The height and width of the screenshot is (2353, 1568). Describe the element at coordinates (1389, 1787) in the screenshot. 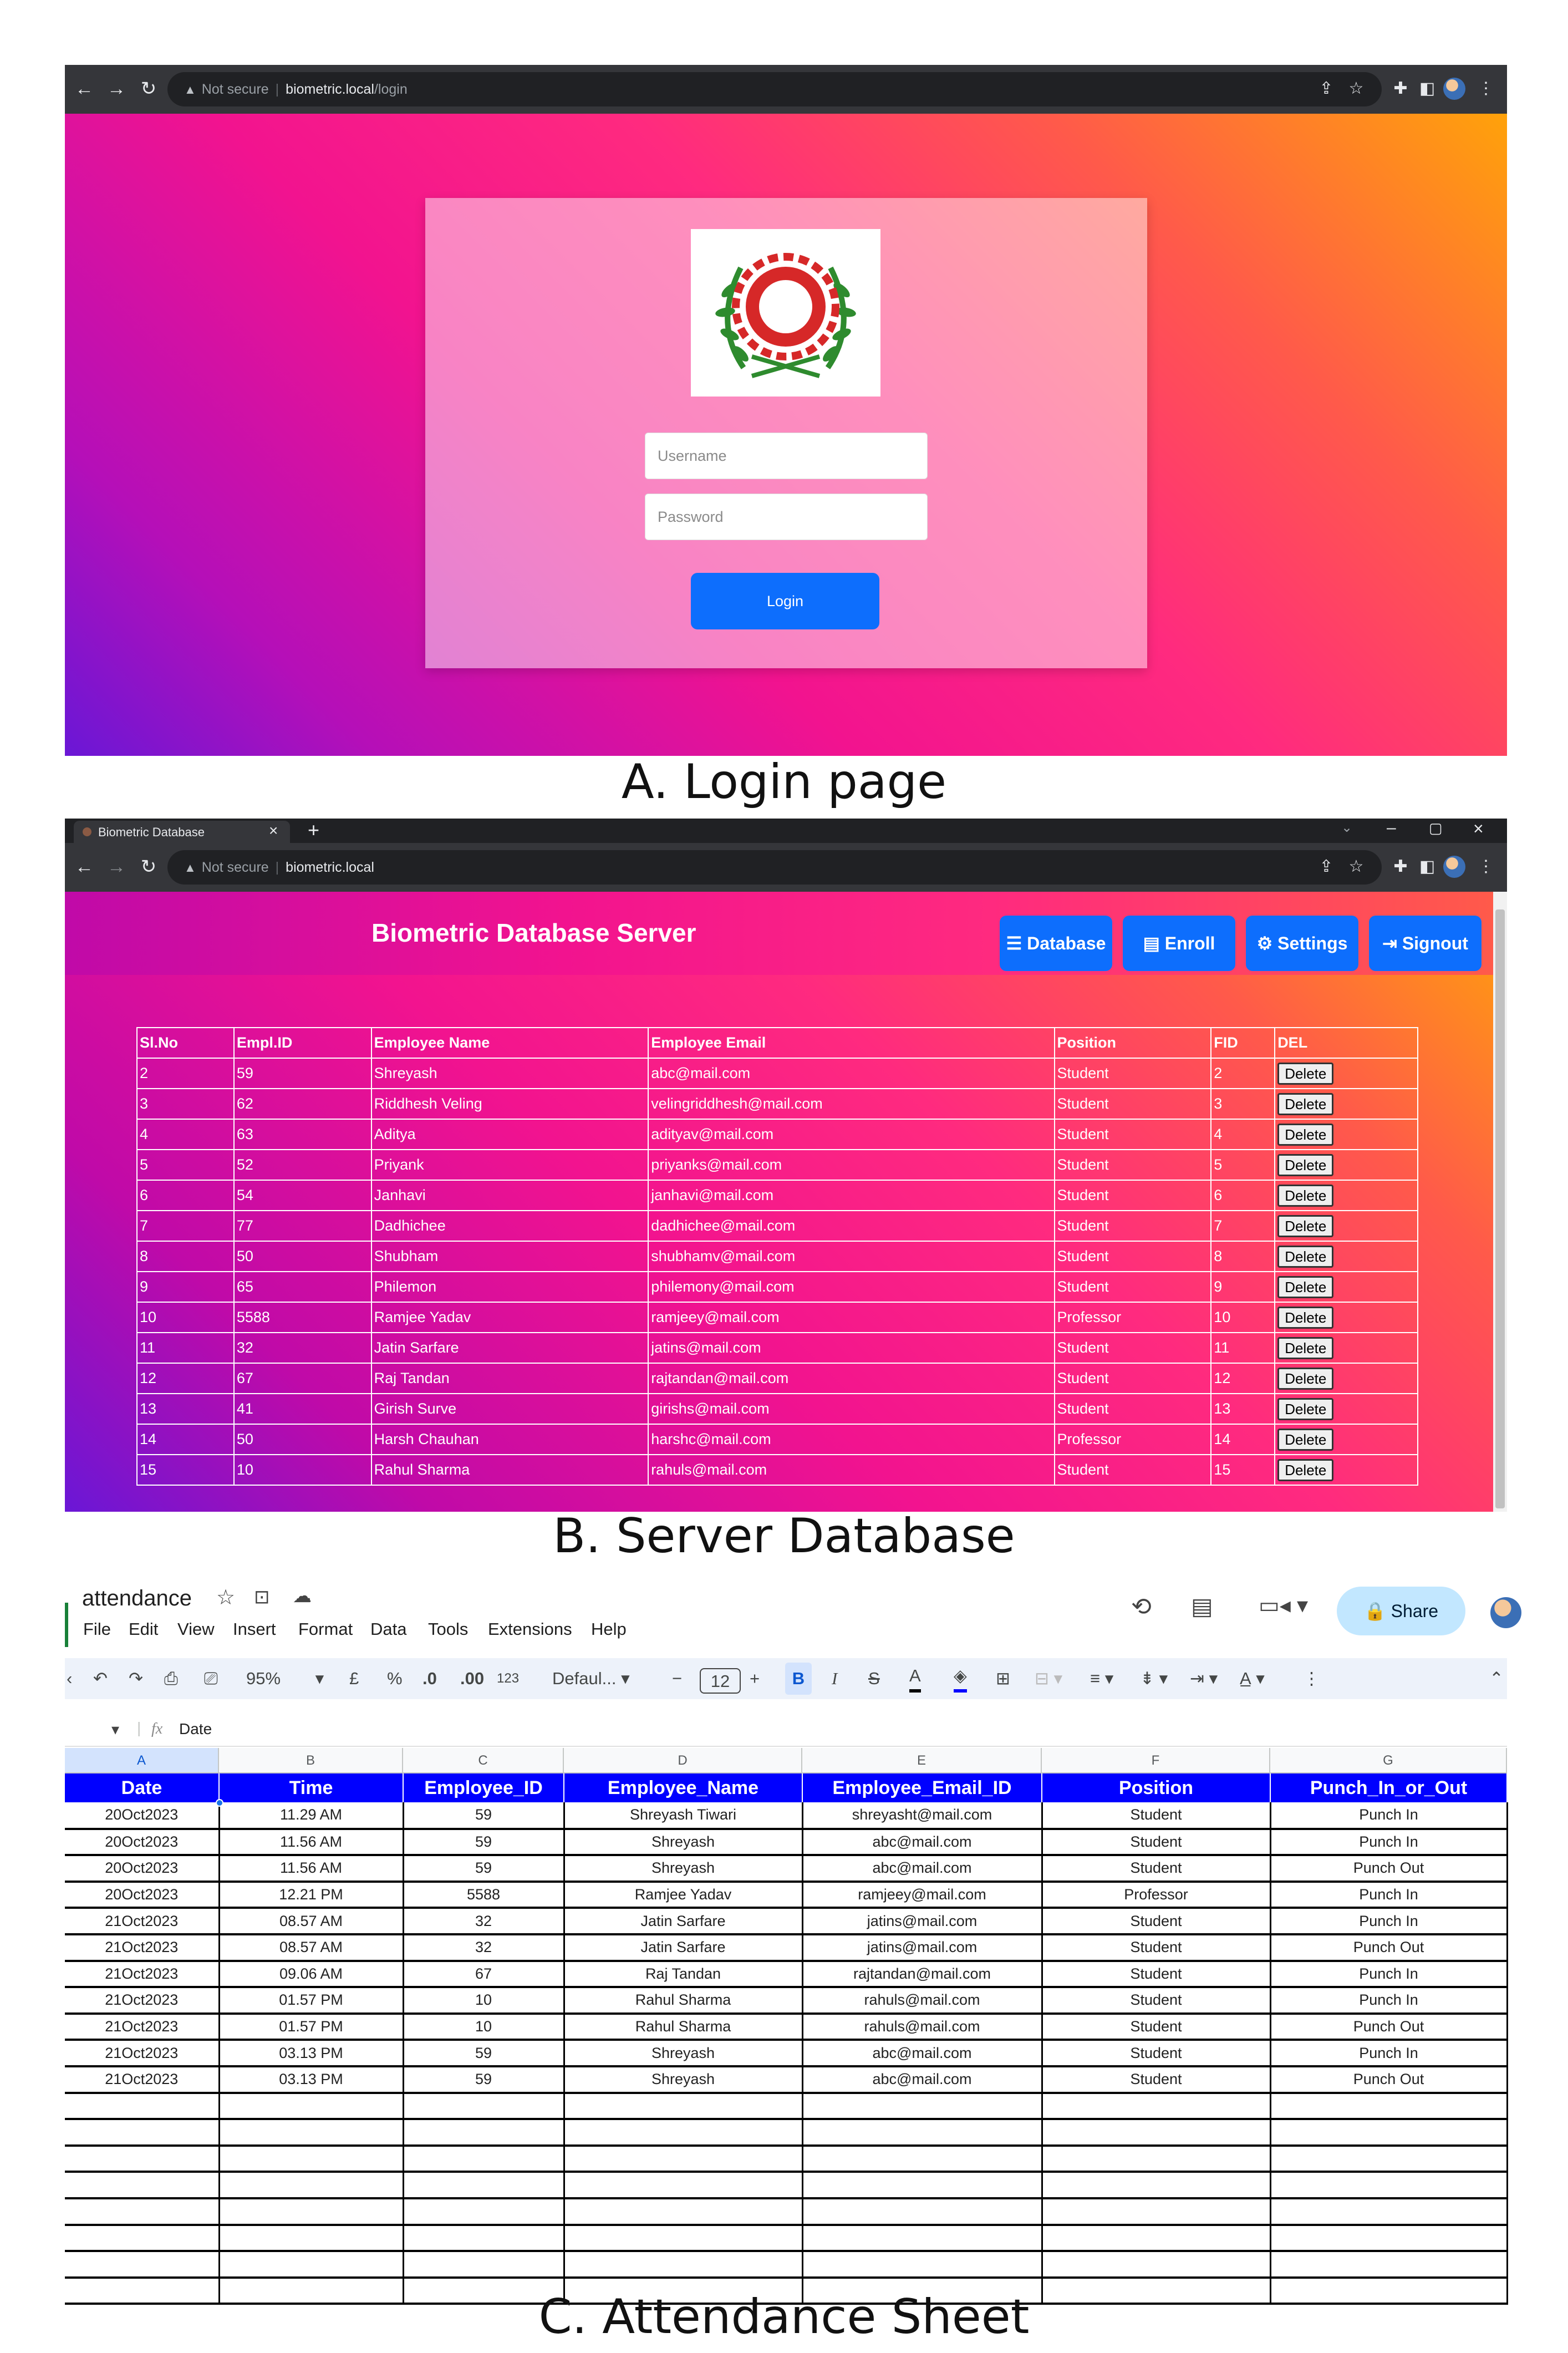

I see `sheet-column-header: Punch_In_or_Out` at that location.